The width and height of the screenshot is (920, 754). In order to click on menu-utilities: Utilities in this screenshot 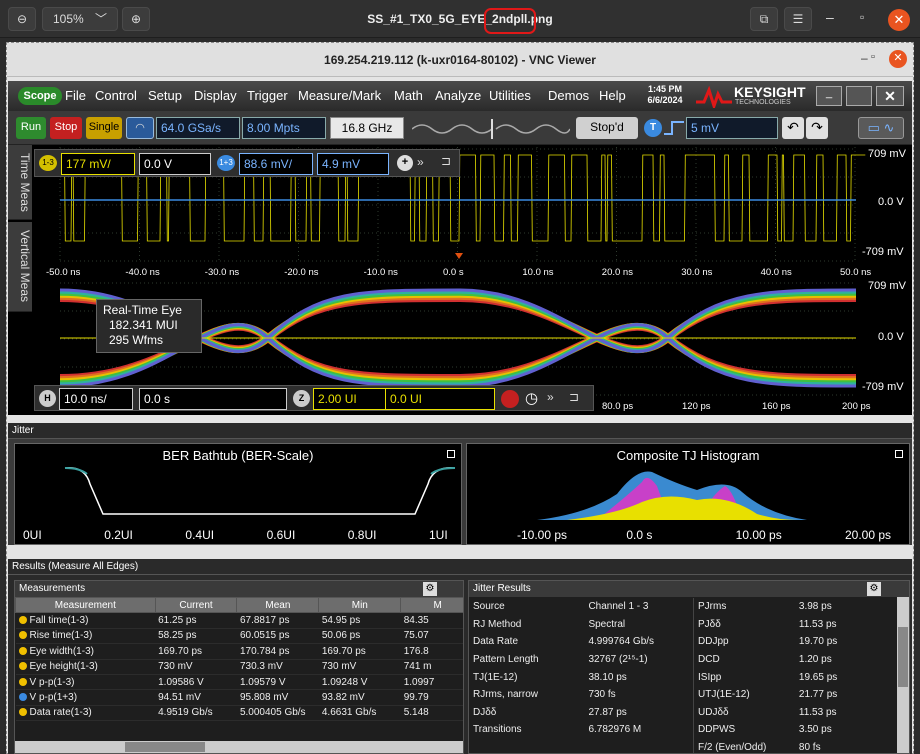, I will do `click(510, 95)`.